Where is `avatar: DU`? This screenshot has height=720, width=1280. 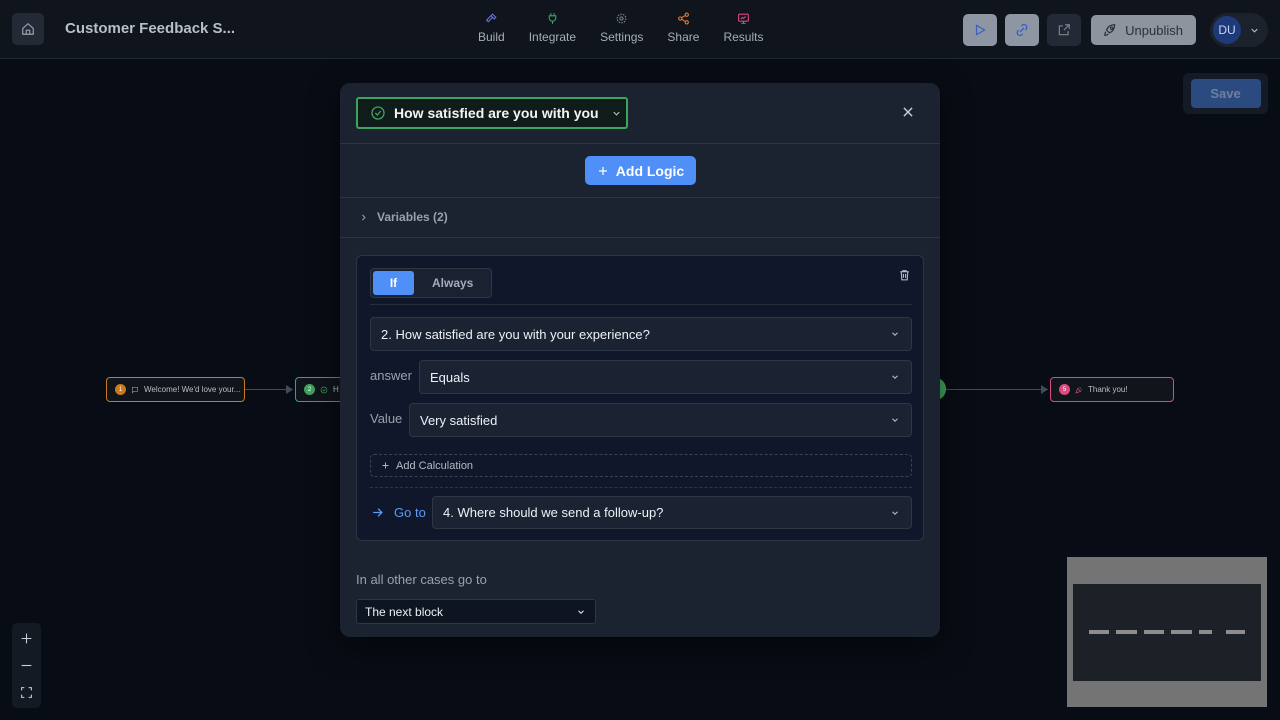
avatar: DU is located at coordinates (1227, 30).